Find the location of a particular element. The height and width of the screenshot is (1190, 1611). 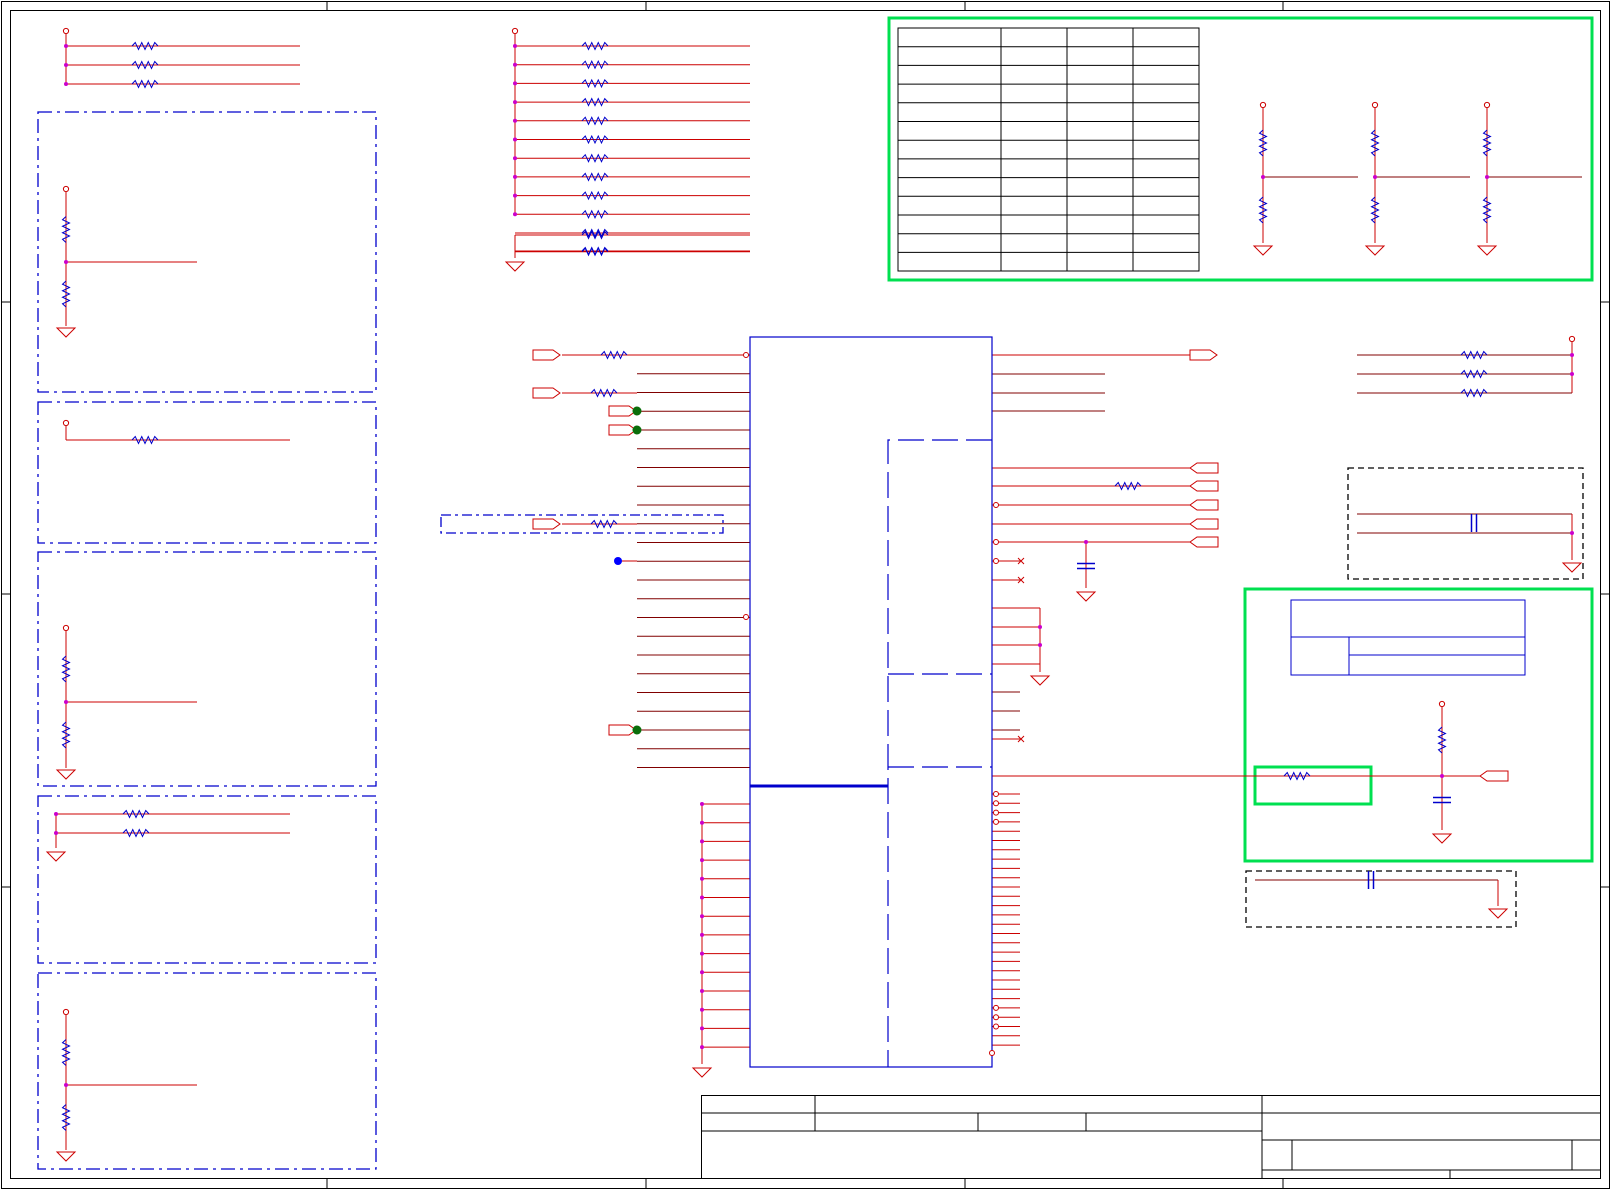

strap-table is located at coordinates (1048, 149).